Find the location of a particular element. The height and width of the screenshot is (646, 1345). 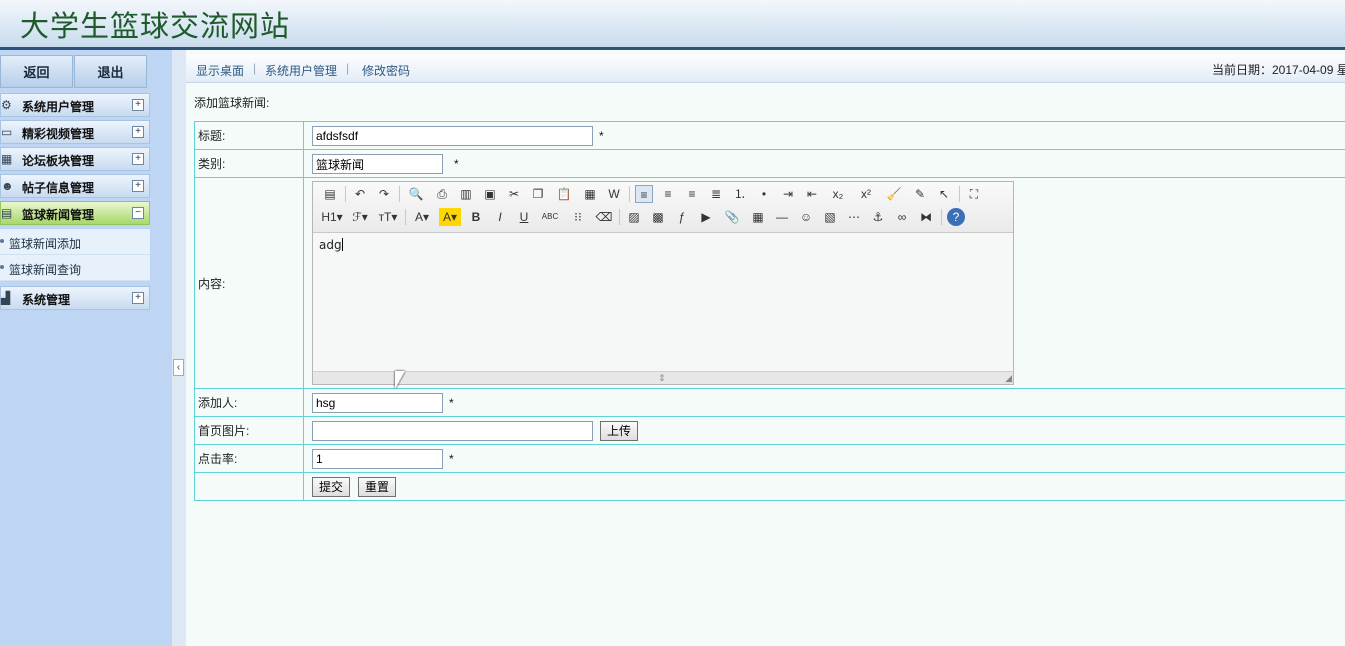

select-icon: ✎ is located at coordinates (920, 194).